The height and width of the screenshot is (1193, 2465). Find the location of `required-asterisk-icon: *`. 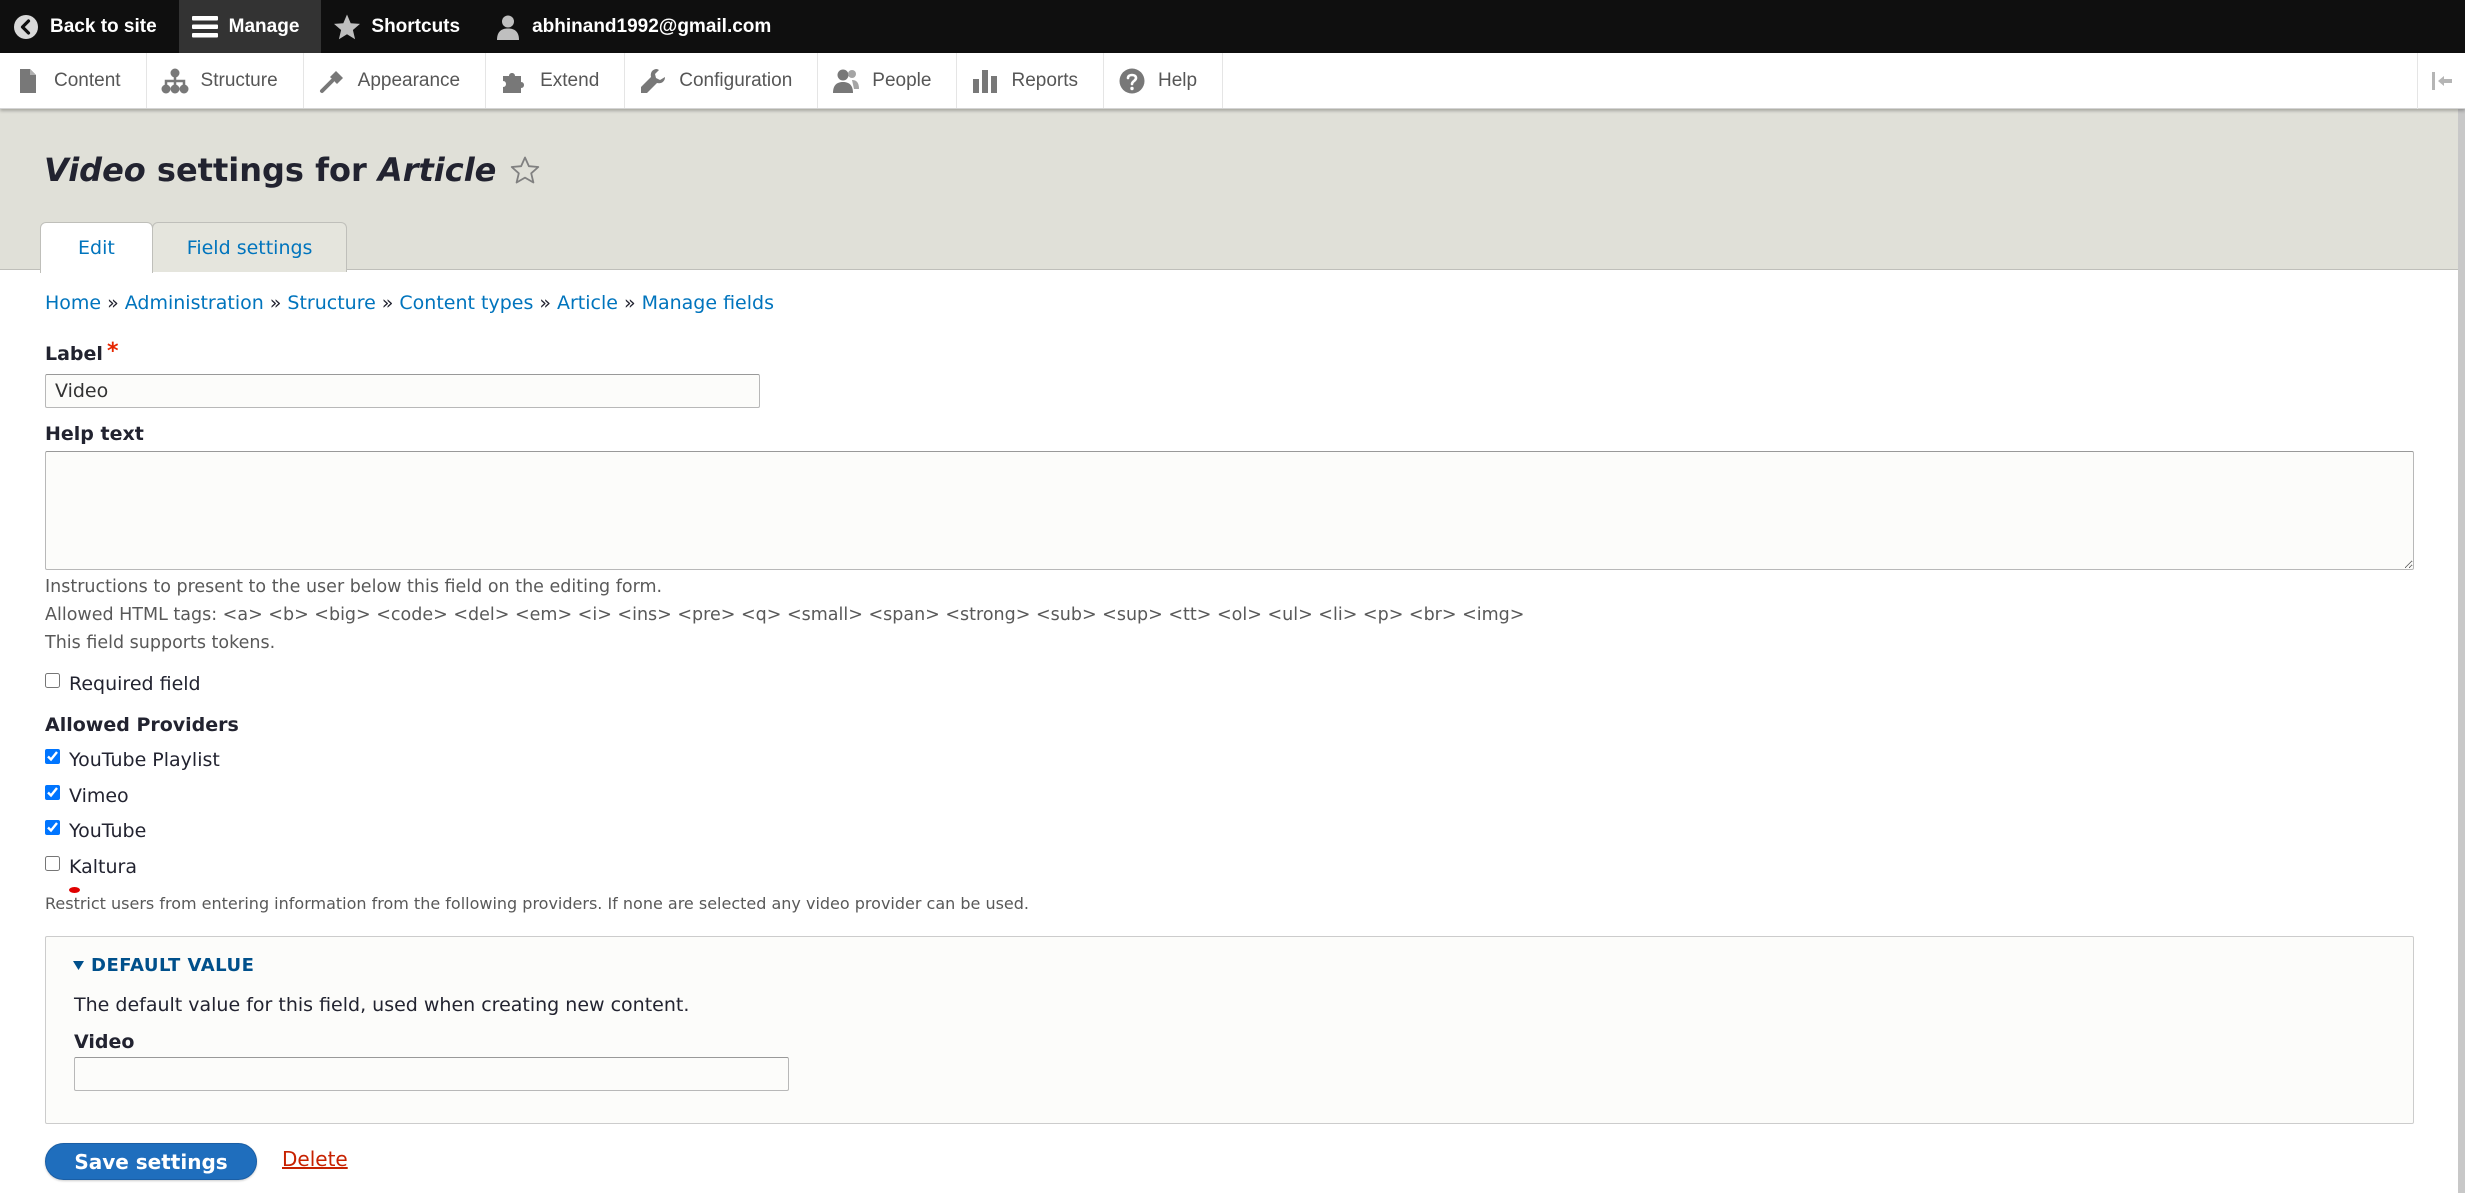

required-asterisk-icon: * is located at coordinates (112, 351).